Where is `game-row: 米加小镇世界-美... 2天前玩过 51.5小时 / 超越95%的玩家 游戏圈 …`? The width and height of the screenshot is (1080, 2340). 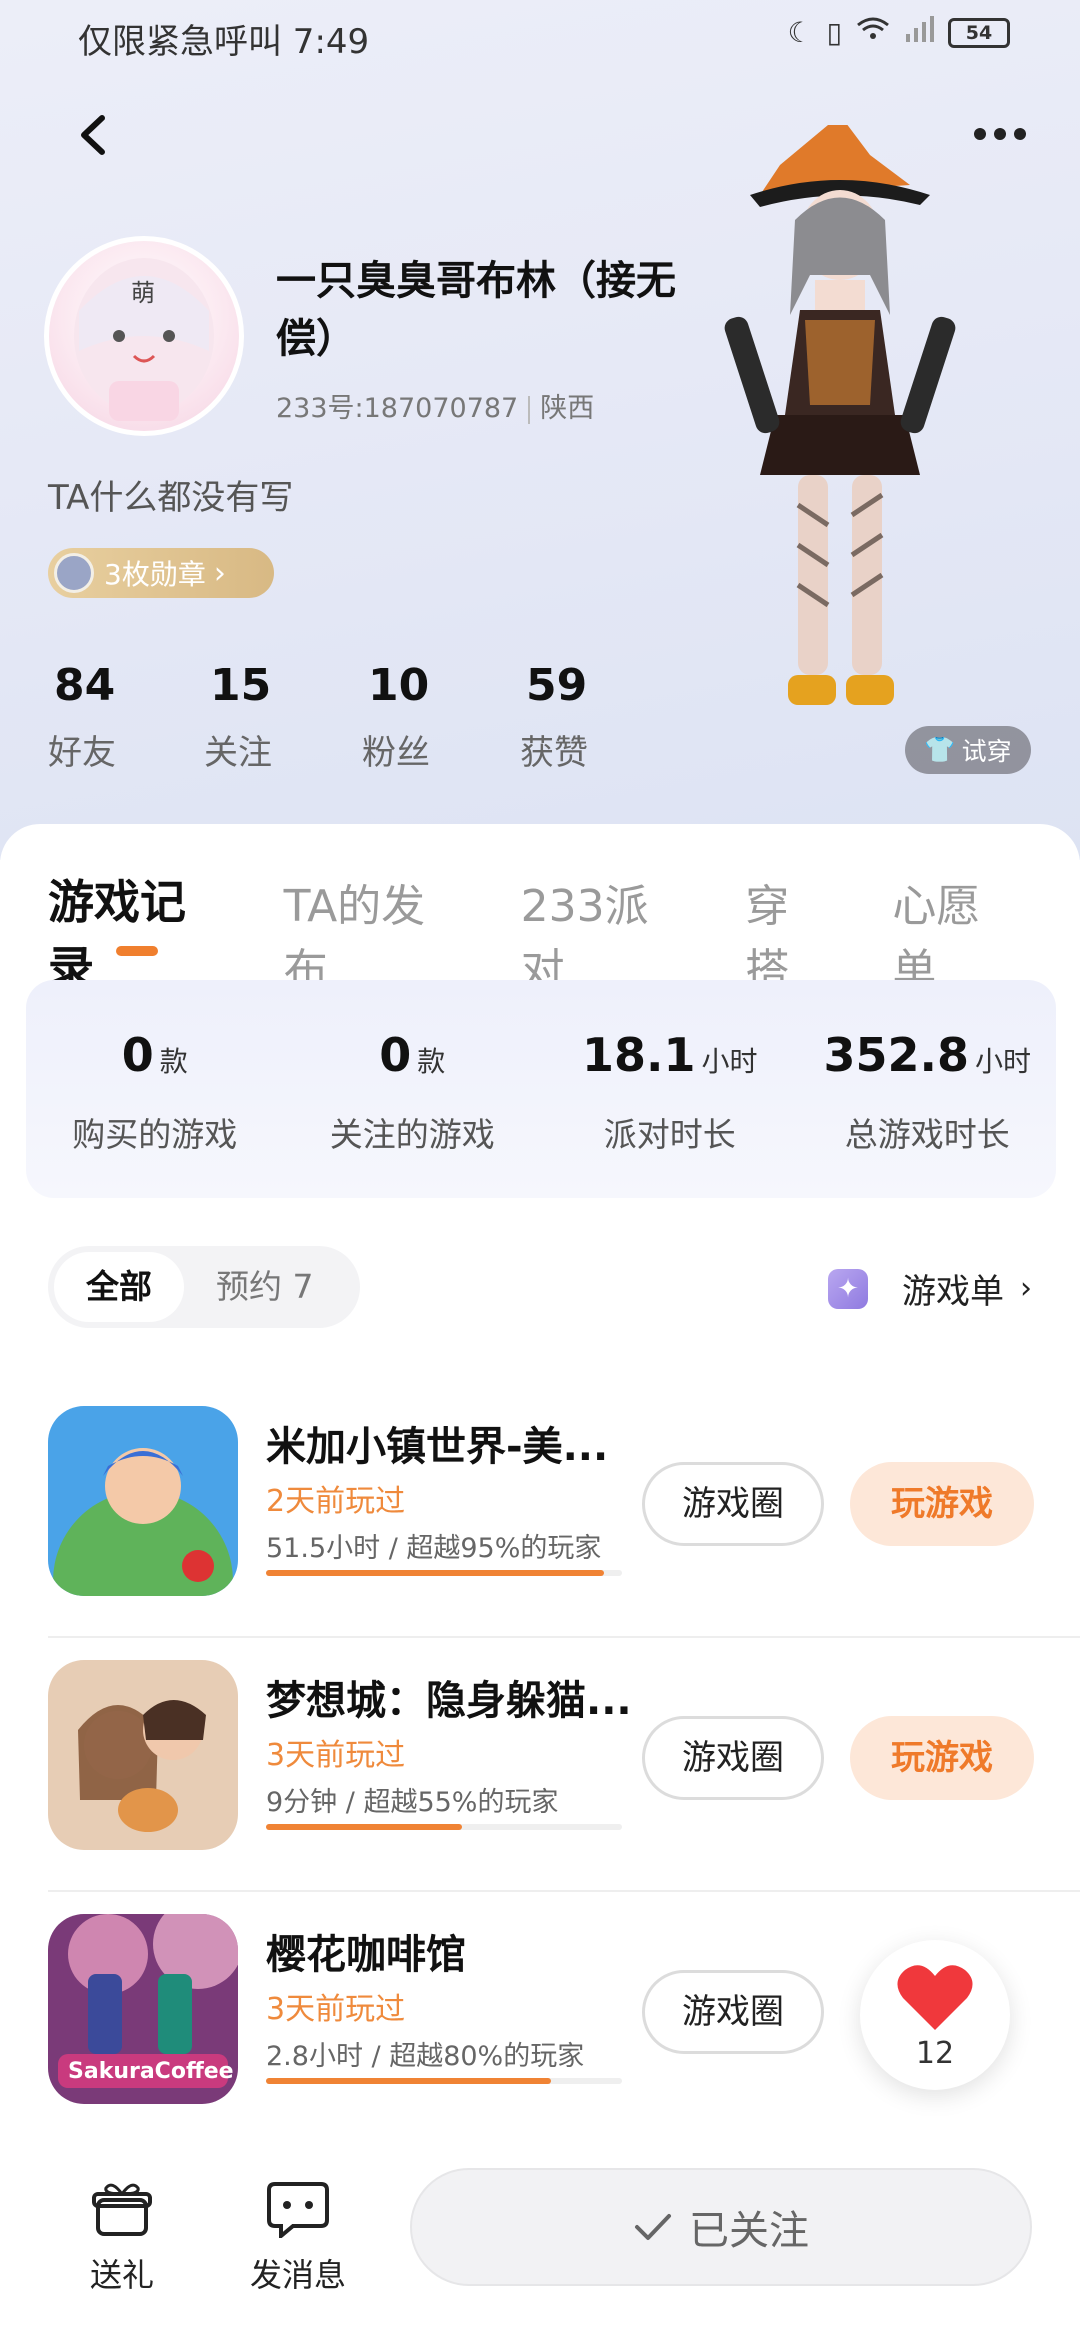
game-row: 米加小镇世界-美... 2天前玩过 51.5小时 / 超越95%的玩家 游戏圈 … is located at coordinates (564, 1511).